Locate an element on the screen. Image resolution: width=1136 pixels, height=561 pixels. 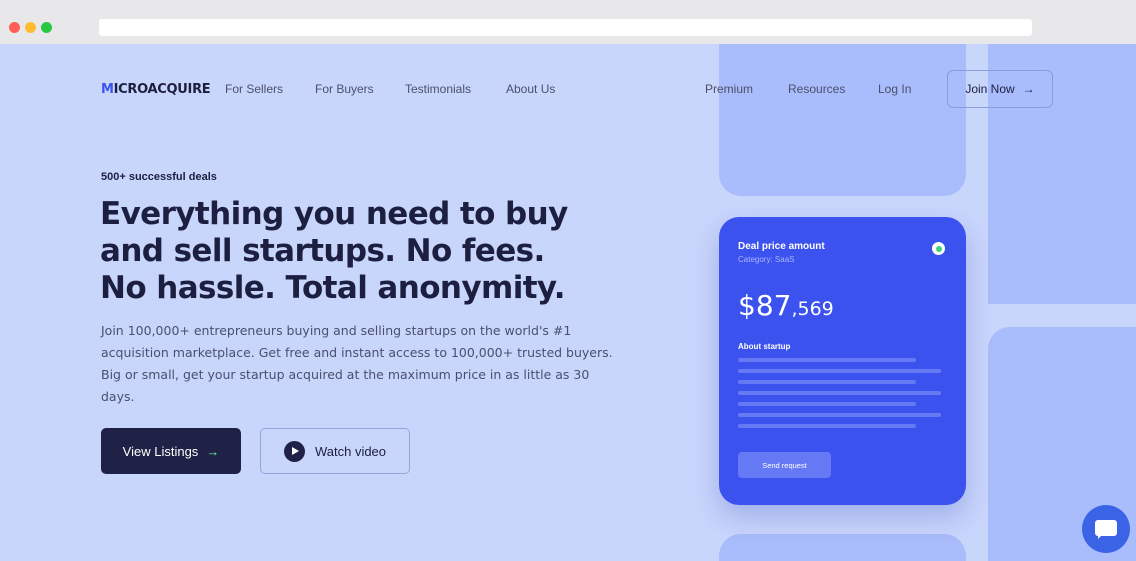
nav-link-log-in: Log In is located at coordinates (894, 89).